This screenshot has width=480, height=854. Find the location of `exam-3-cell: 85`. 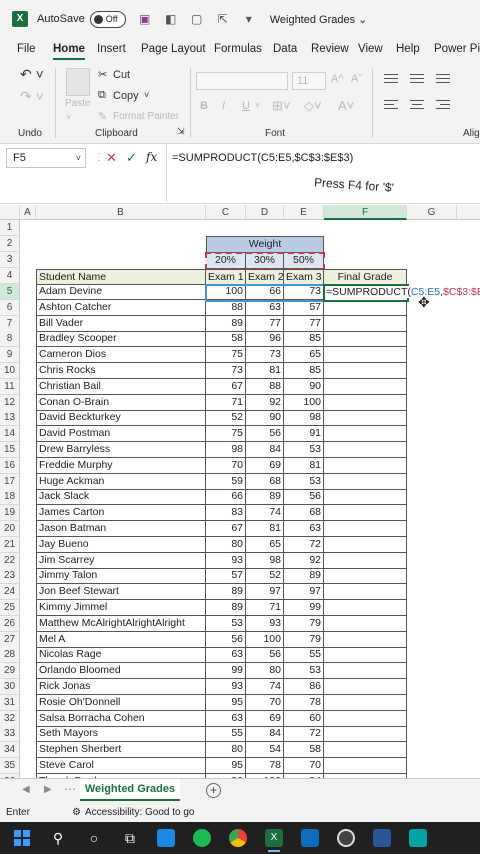

exam-3-cell: 85 is located at coordinates (304, 371).